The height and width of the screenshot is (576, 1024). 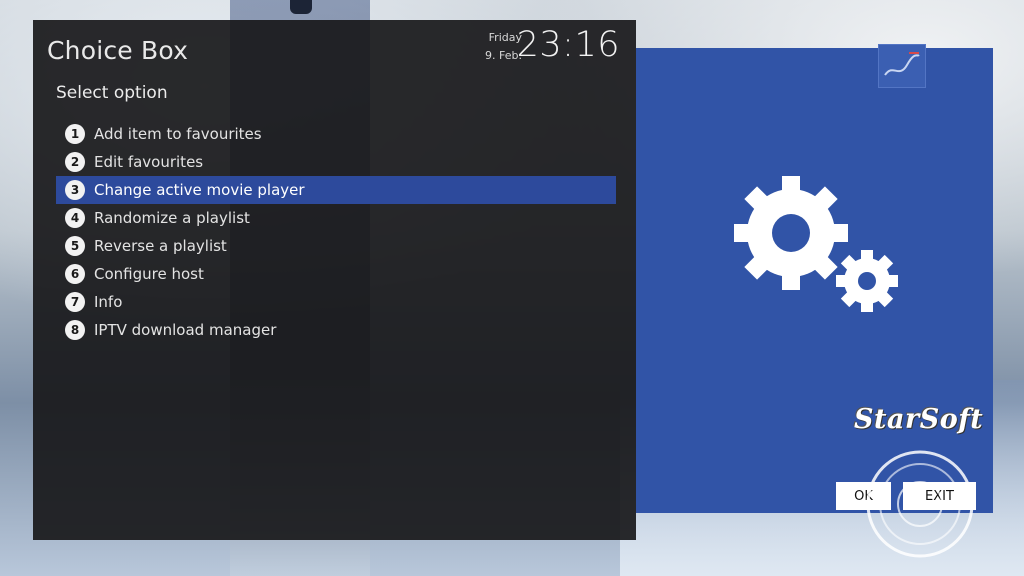 I want to click on menu-item-add-favourite: 1 Add item to favourites, so click(x=336, y=134).